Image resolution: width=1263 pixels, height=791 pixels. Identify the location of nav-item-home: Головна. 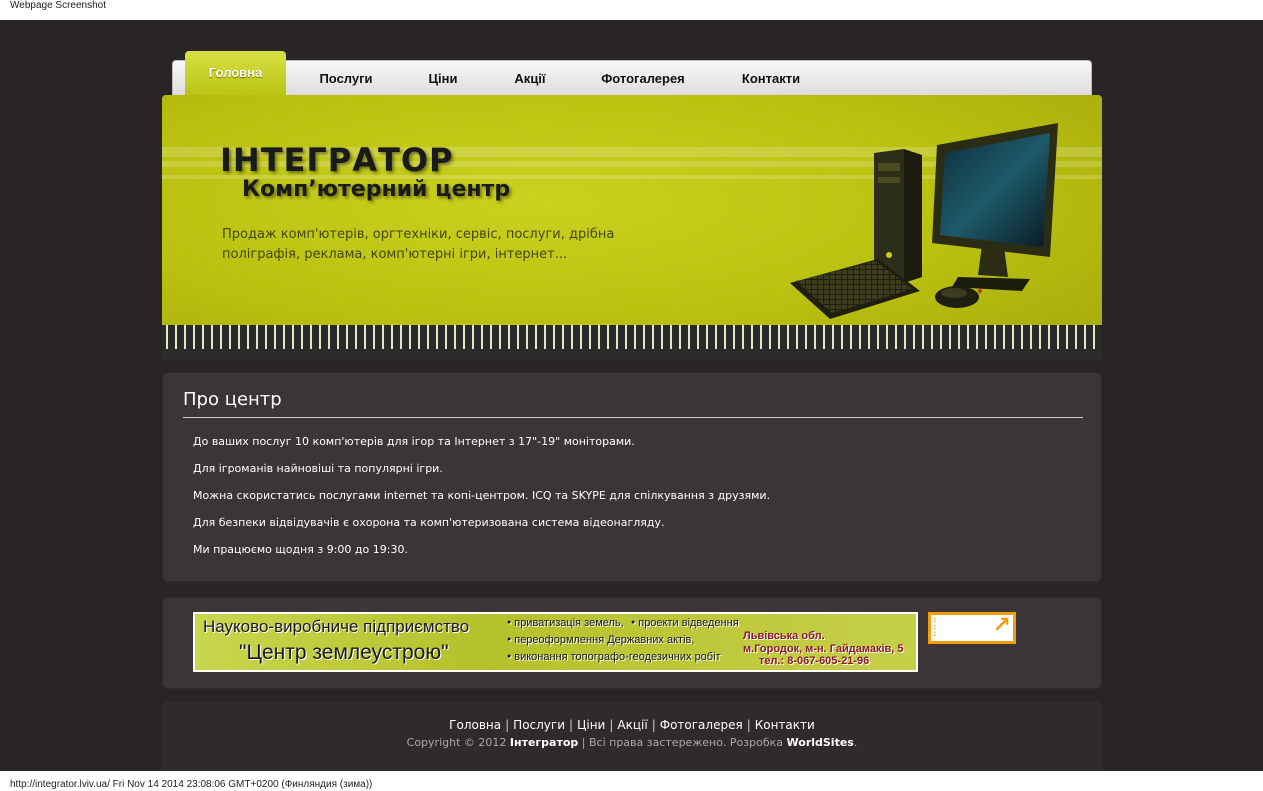
(235, 74).